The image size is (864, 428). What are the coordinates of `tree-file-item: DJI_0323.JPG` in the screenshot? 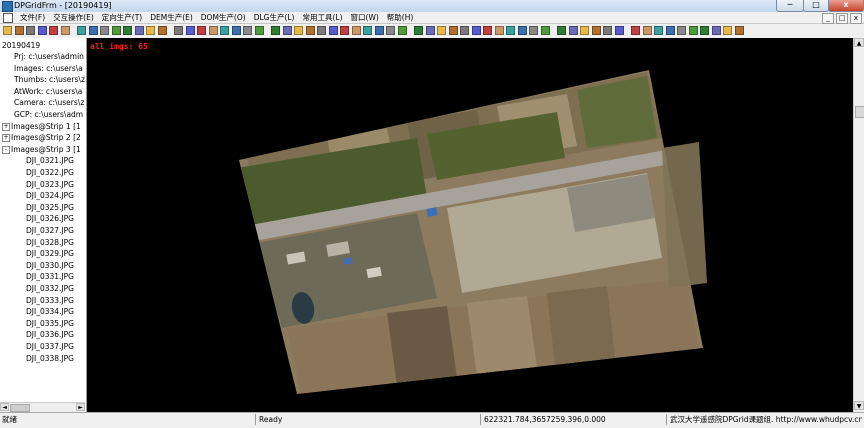 It's located at (56, 184).